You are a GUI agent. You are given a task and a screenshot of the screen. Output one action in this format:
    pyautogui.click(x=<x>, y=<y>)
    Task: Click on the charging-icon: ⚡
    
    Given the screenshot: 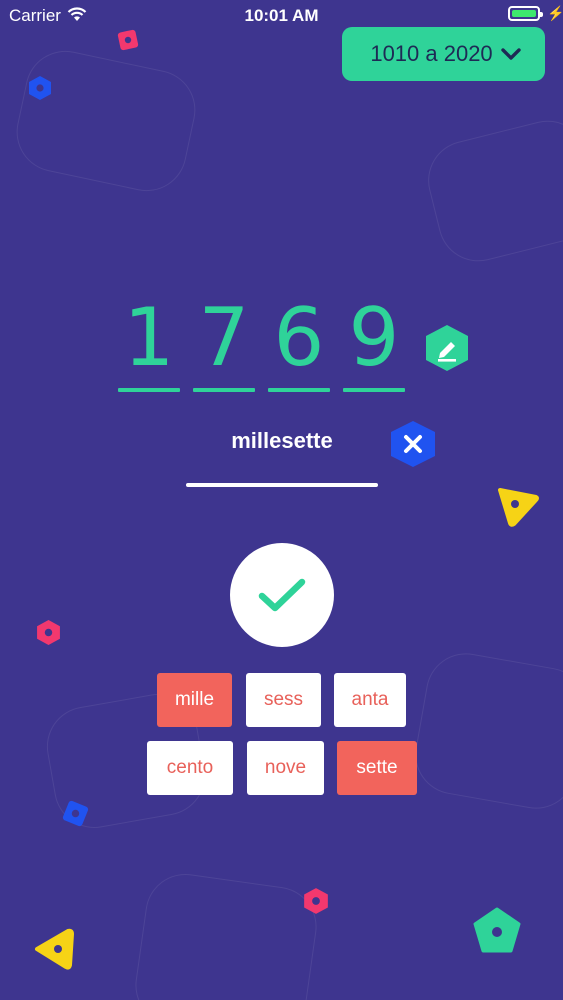 What is the action you would take?
    pyautogui.click(x=555, y=13)
    